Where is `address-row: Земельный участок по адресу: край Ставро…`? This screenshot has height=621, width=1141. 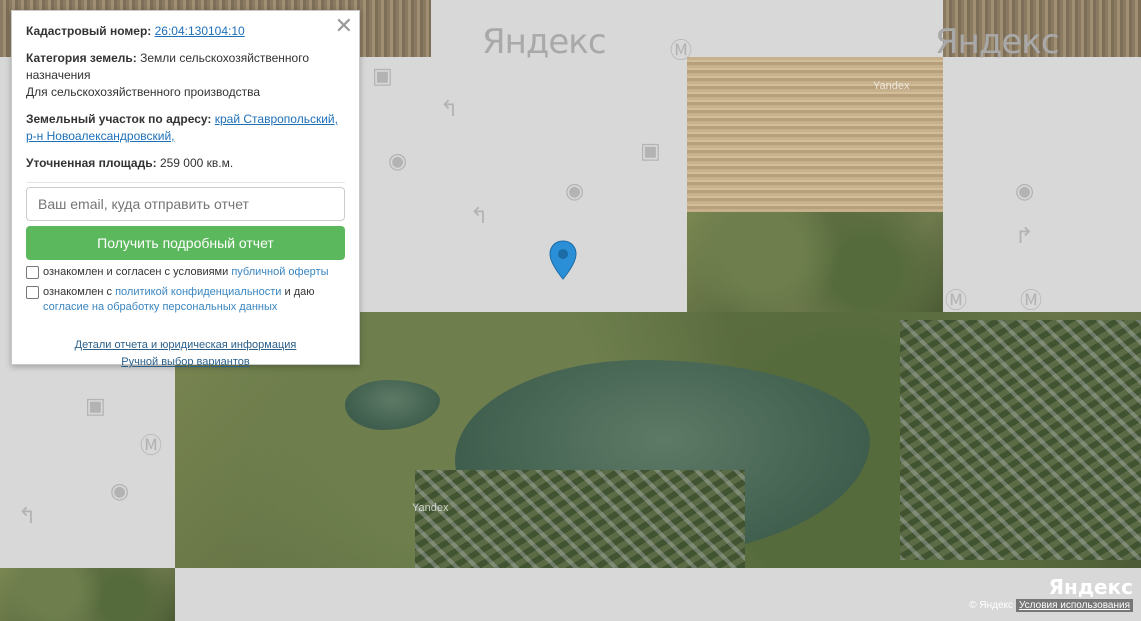 address-row: Земельный участок по адресу: край Ставро… is located at coordinates (185, 128).